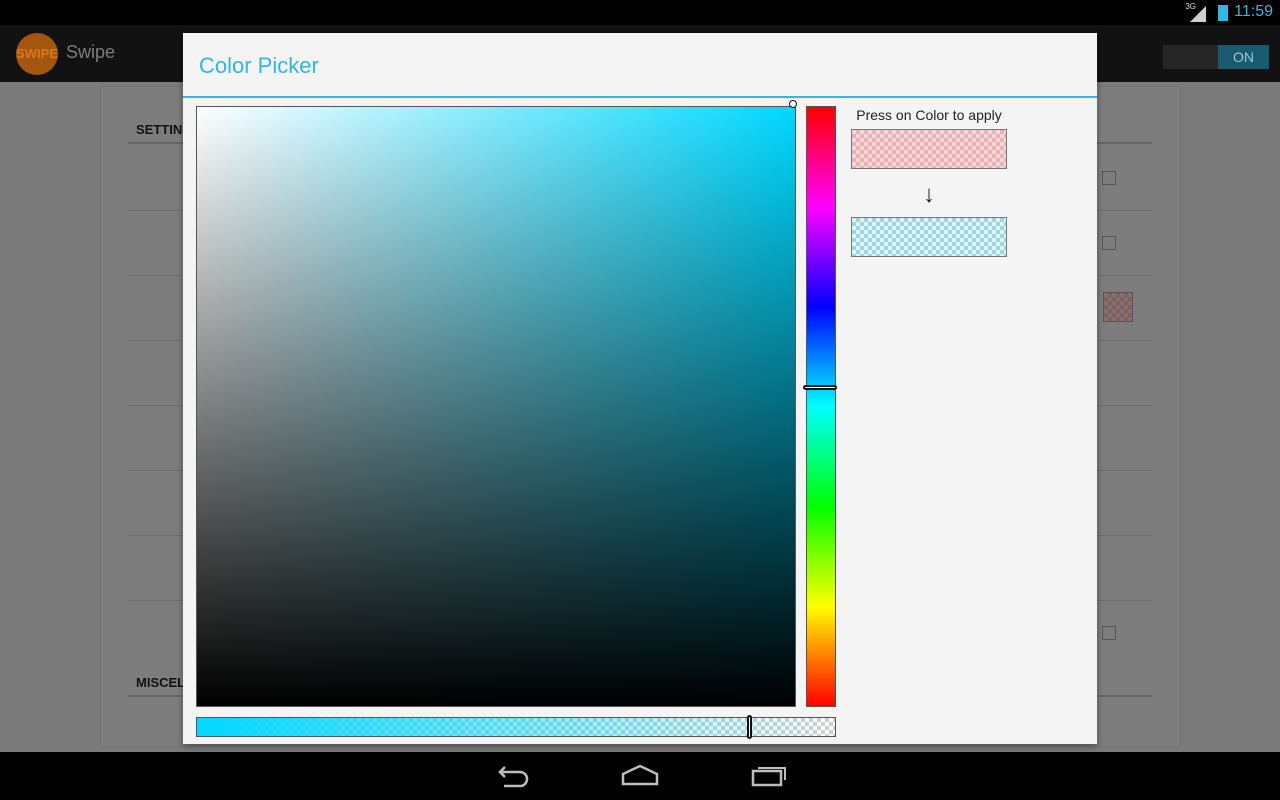  I want to click on down-arrow-icon: ↓, so click(929, 194).